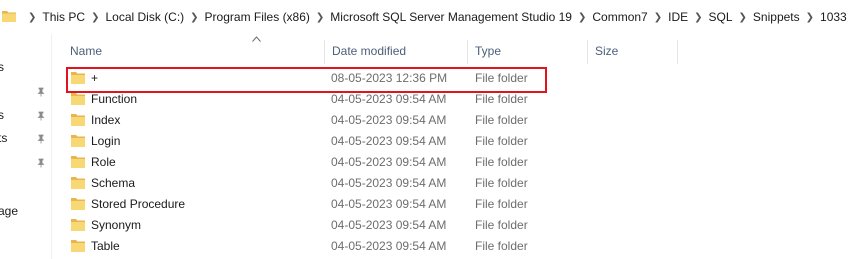 This screenshot has height=259, width=853. What do you see at coordinates (193, 51) in the screenshot?
I see `column-header-name: Name` at bounding box center [193, 51].